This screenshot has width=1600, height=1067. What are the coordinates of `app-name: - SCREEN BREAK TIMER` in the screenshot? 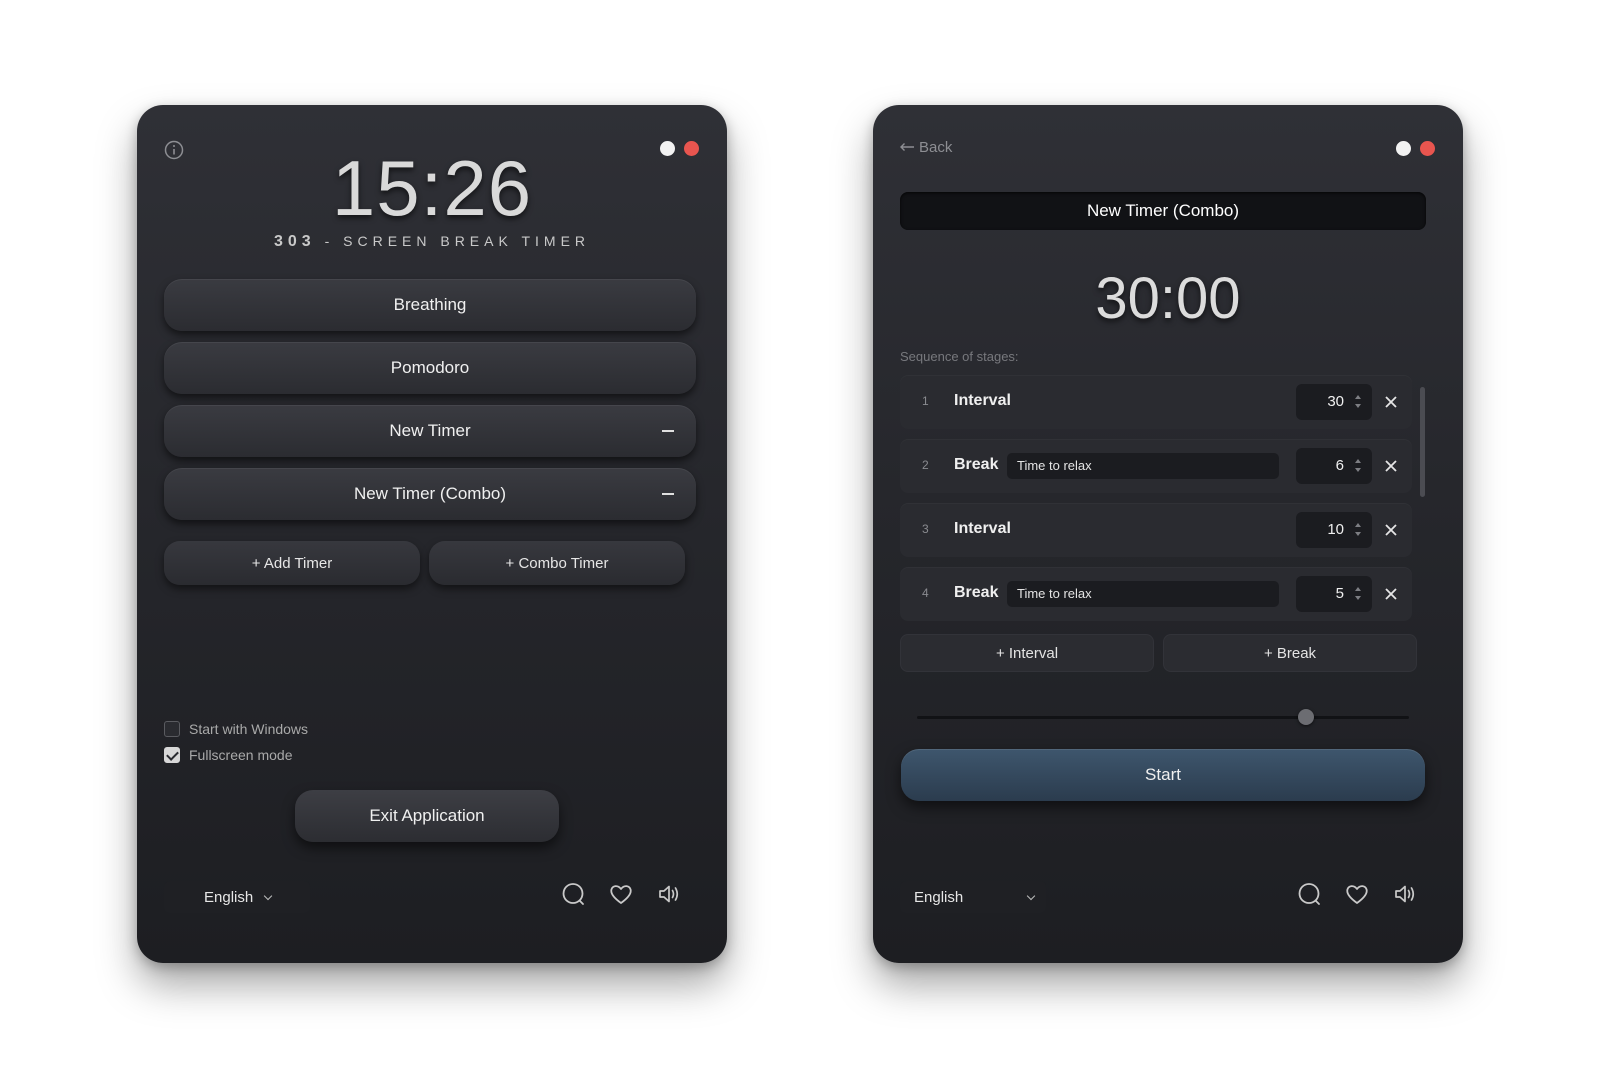 It's located at (453, 241).